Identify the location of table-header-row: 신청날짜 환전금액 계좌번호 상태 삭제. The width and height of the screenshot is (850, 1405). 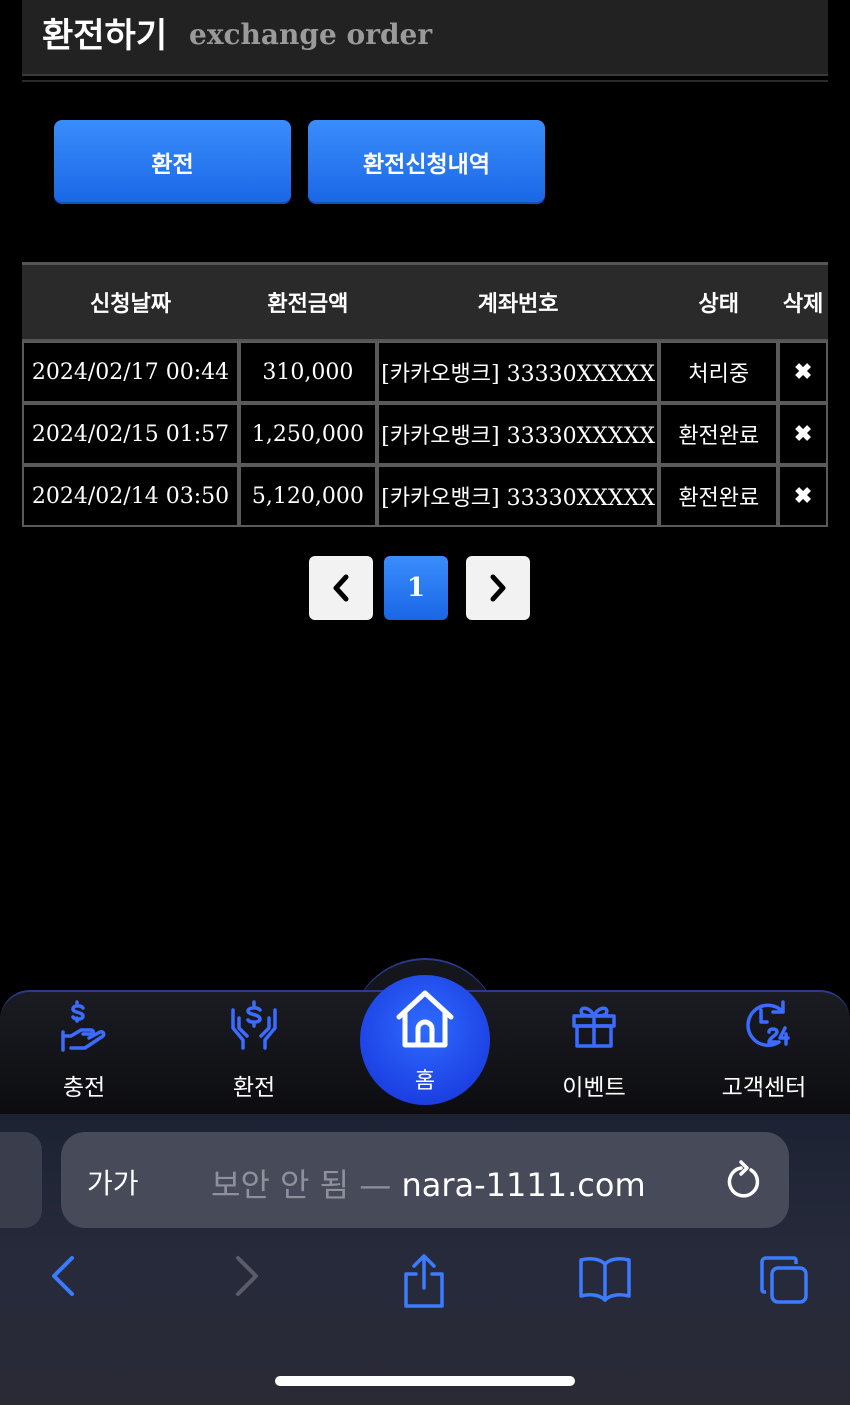
(425, 301).